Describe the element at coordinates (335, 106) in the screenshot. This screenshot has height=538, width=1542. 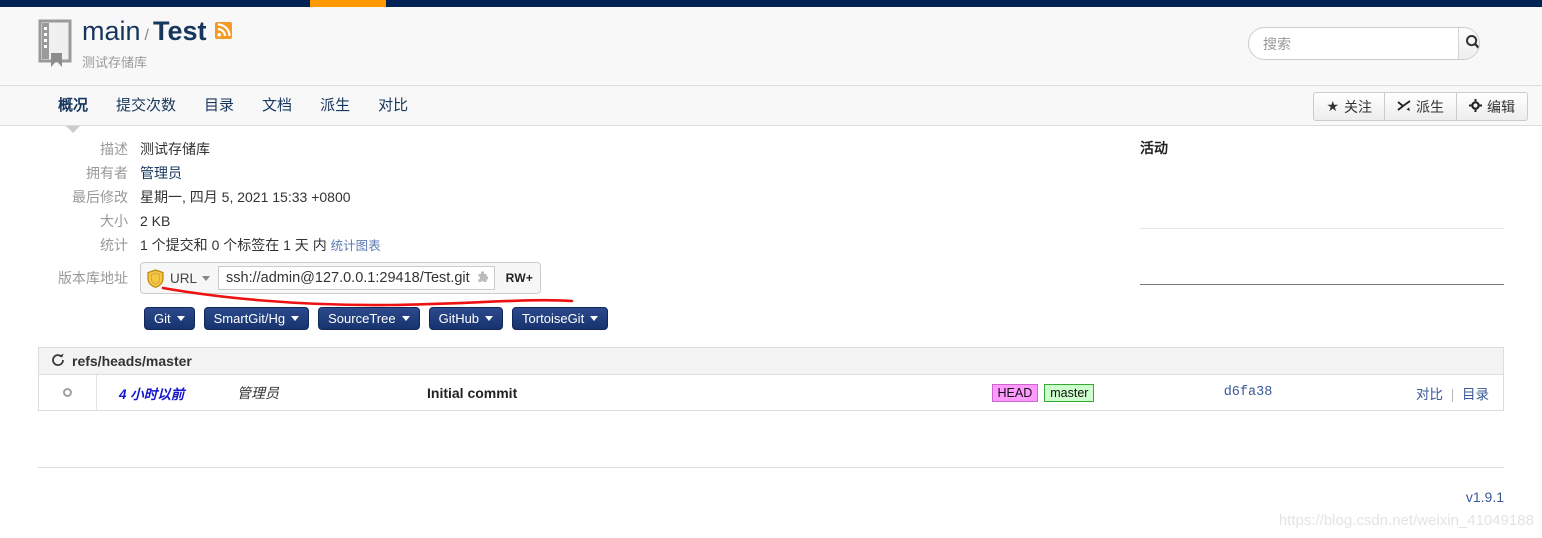
I see `tab-forks: 派生` at that location.